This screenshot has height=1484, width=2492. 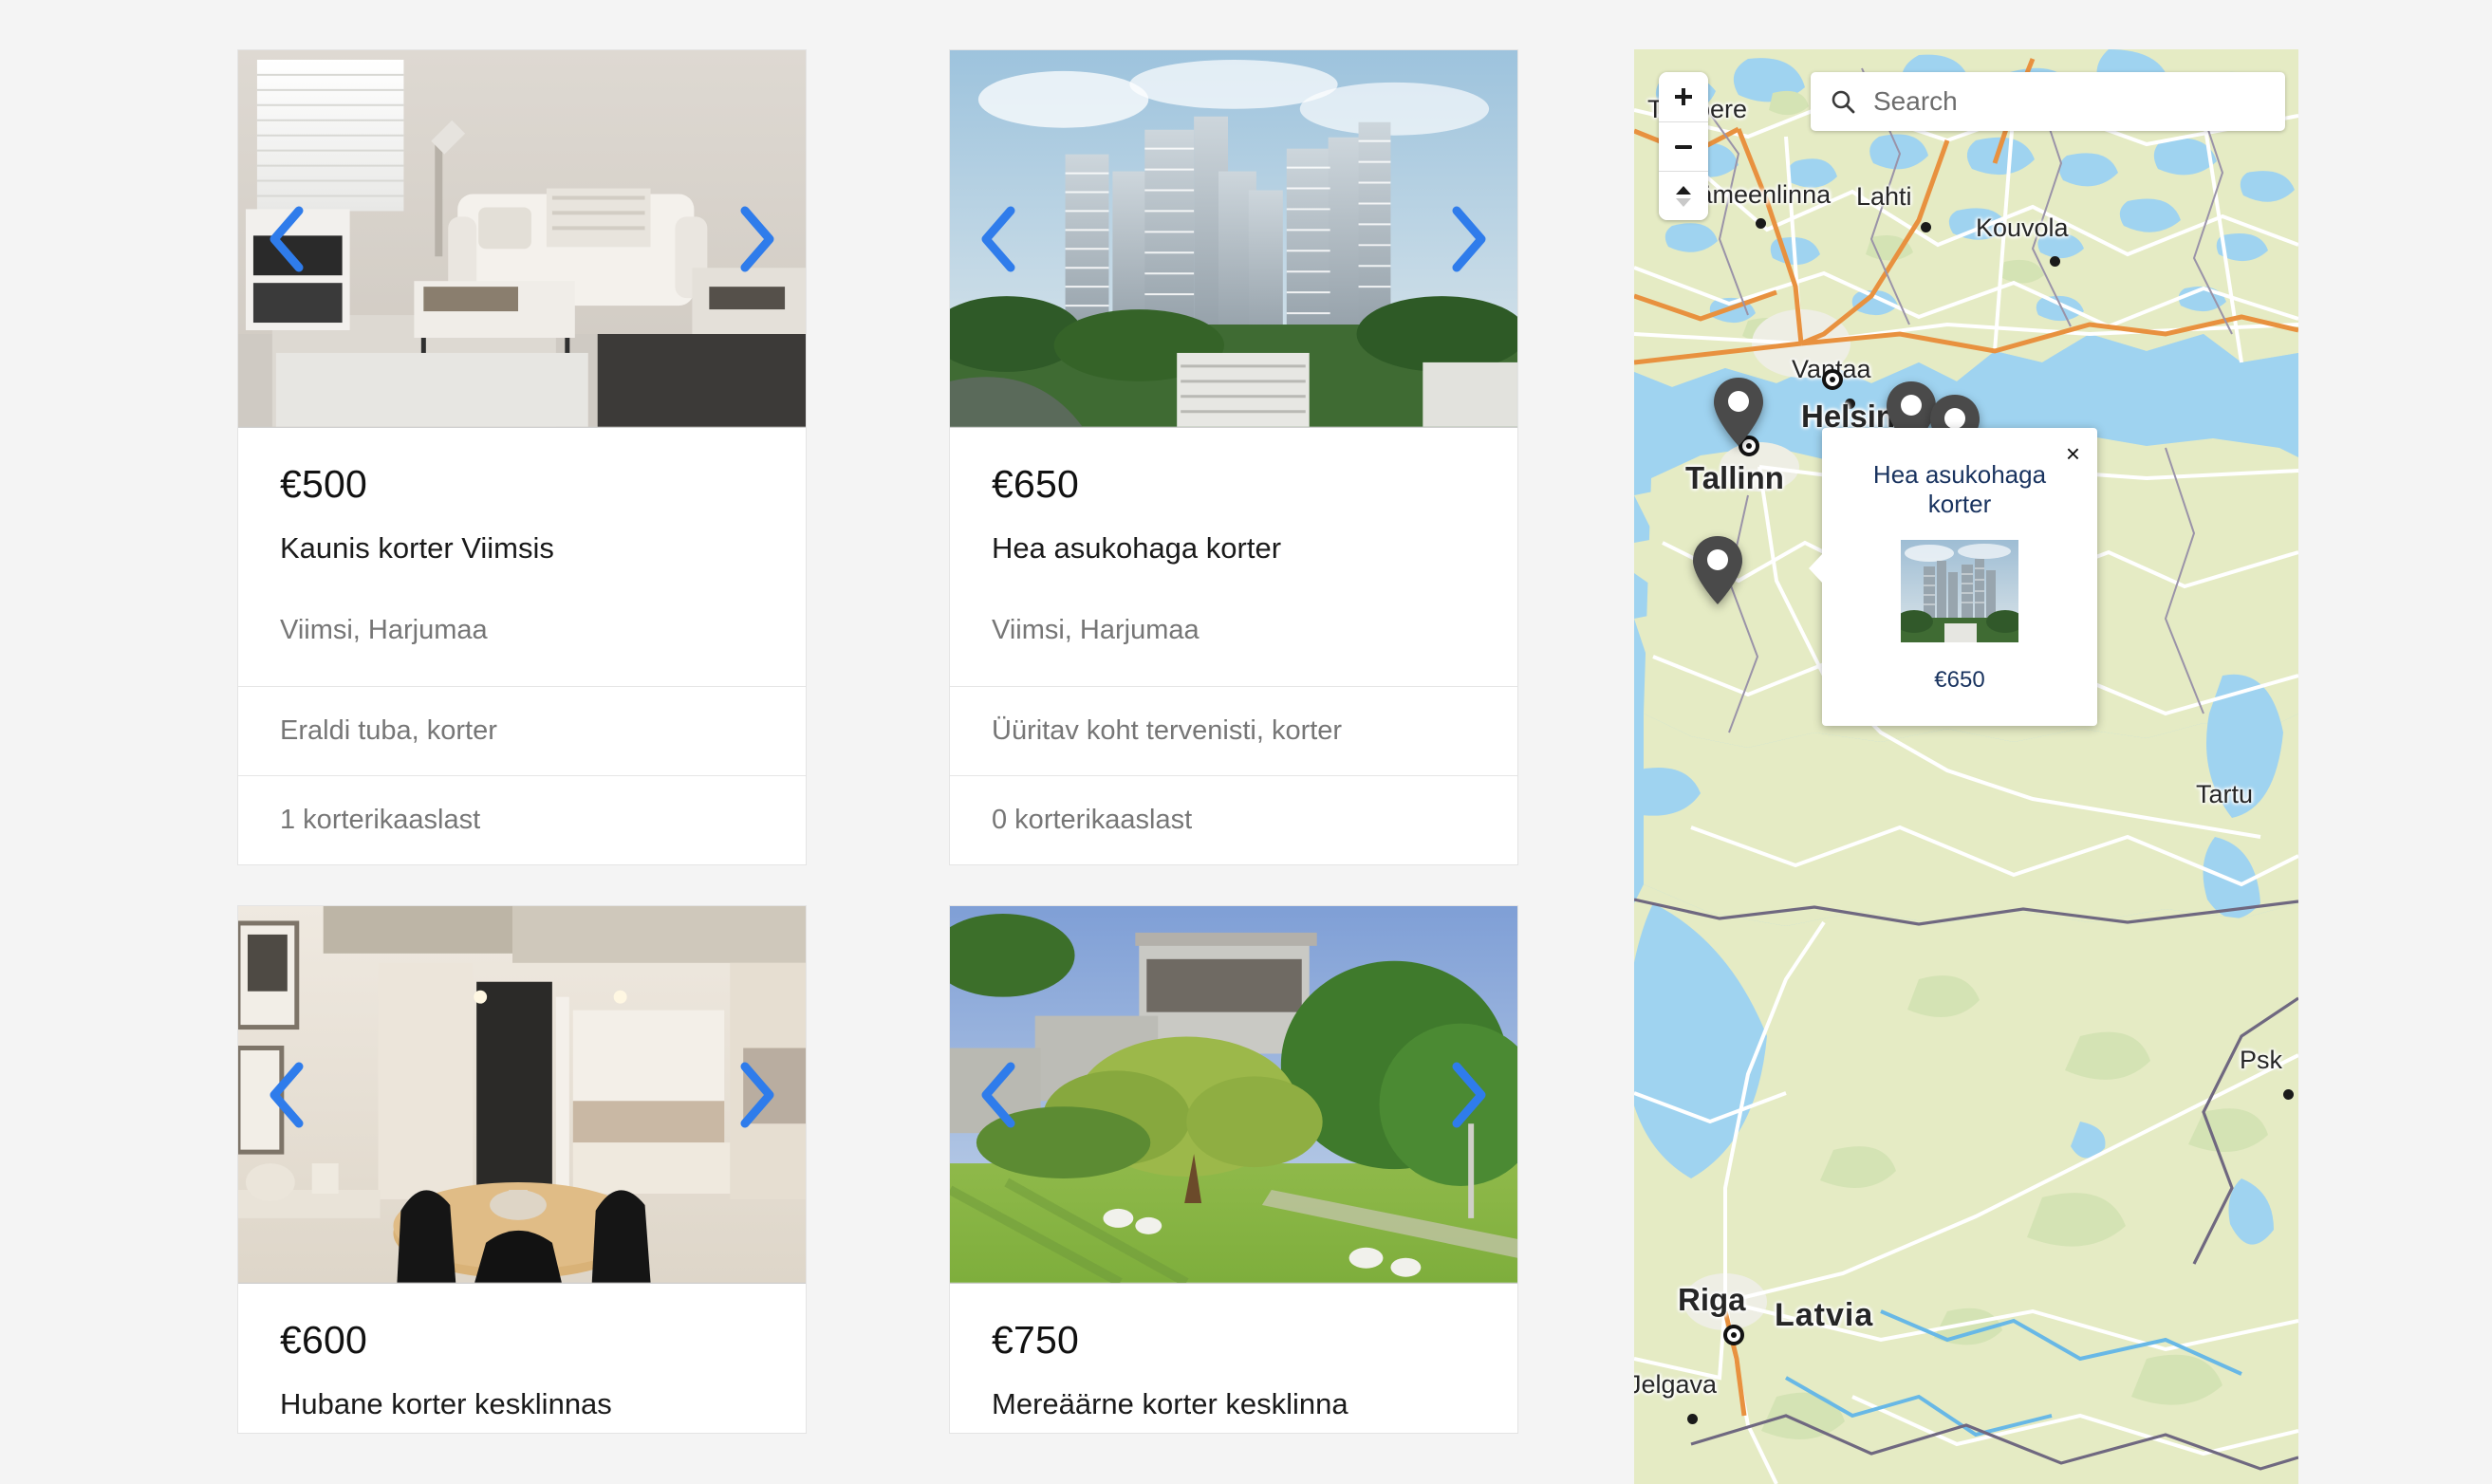 What do you see at coordinates (1036, 484) in the screenshot?
I see `listing-price: €650` at bounding box center [1036, 484].